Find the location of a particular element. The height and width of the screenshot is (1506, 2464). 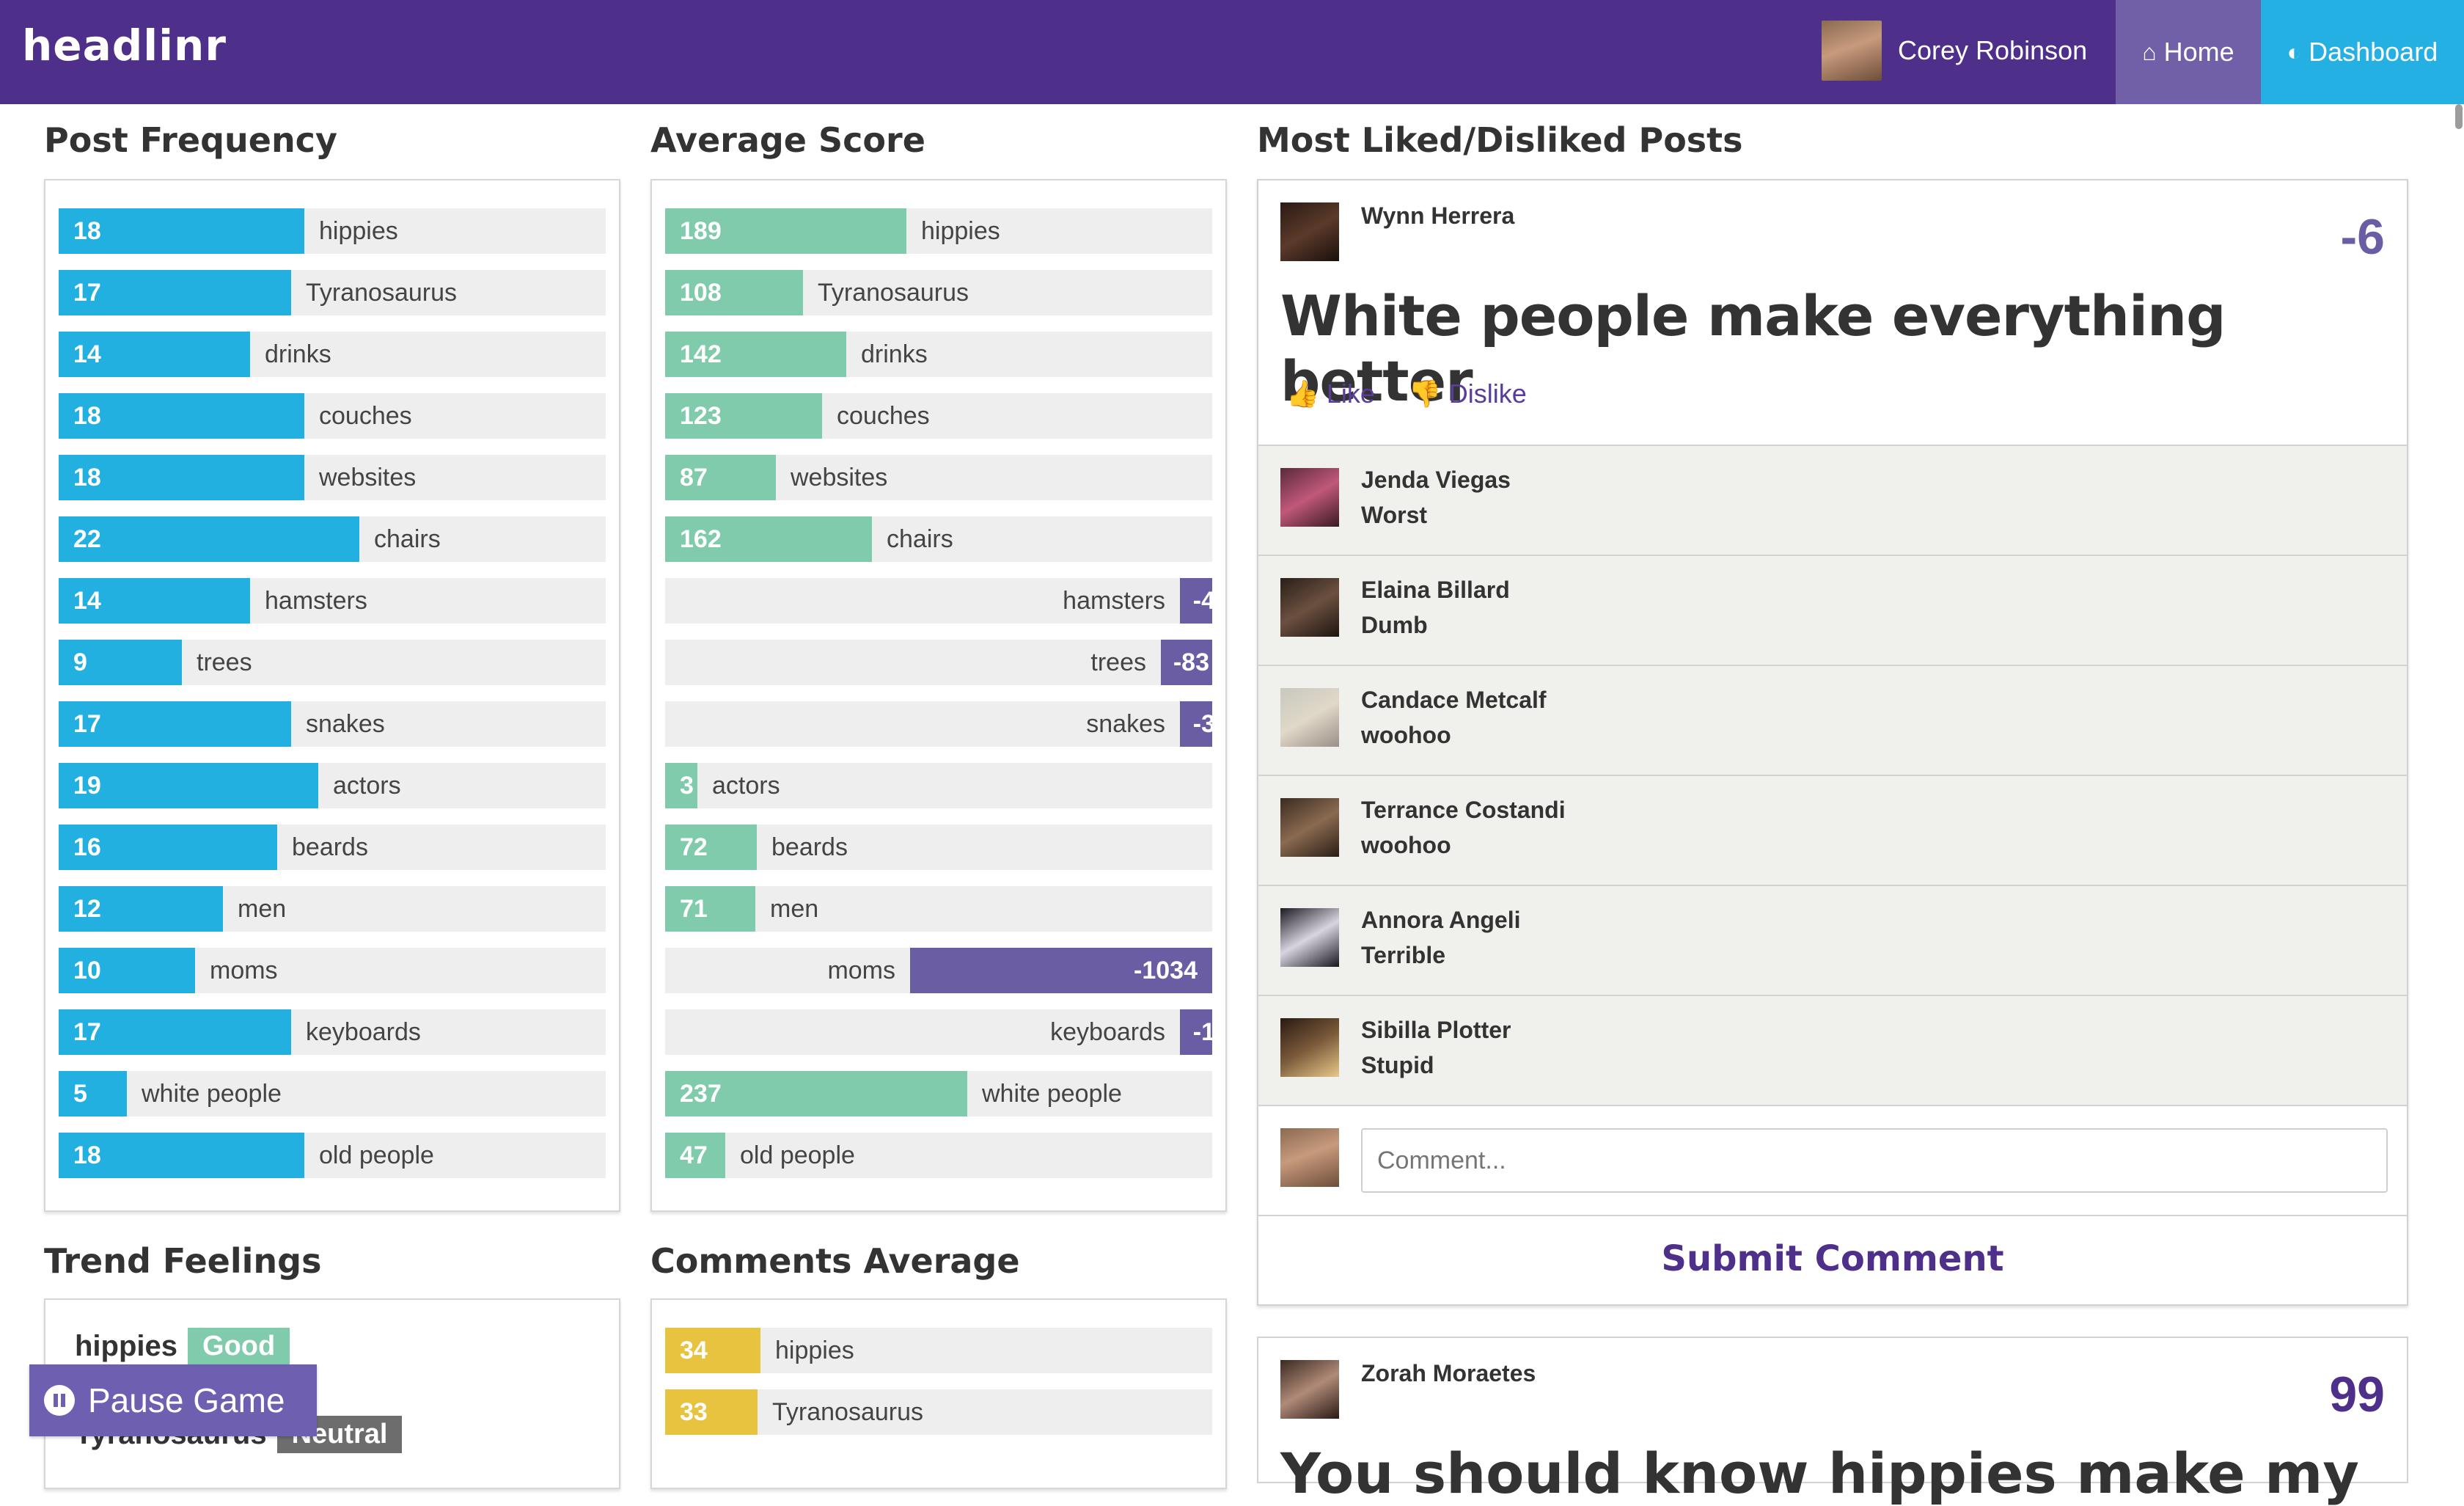

bar-value: 189 is located at coordinates (701, 231).